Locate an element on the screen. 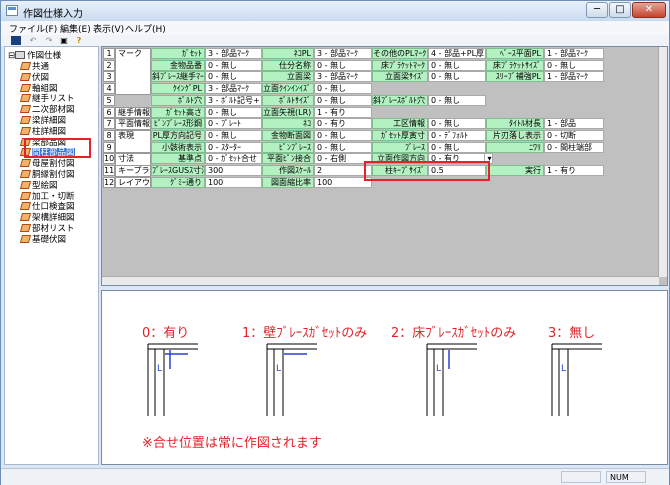 The width and height of the screenshot is (670, 485). spec-value: 0 - ﾌﾟﾚｰﾄ is located at coordinates (233, 124).